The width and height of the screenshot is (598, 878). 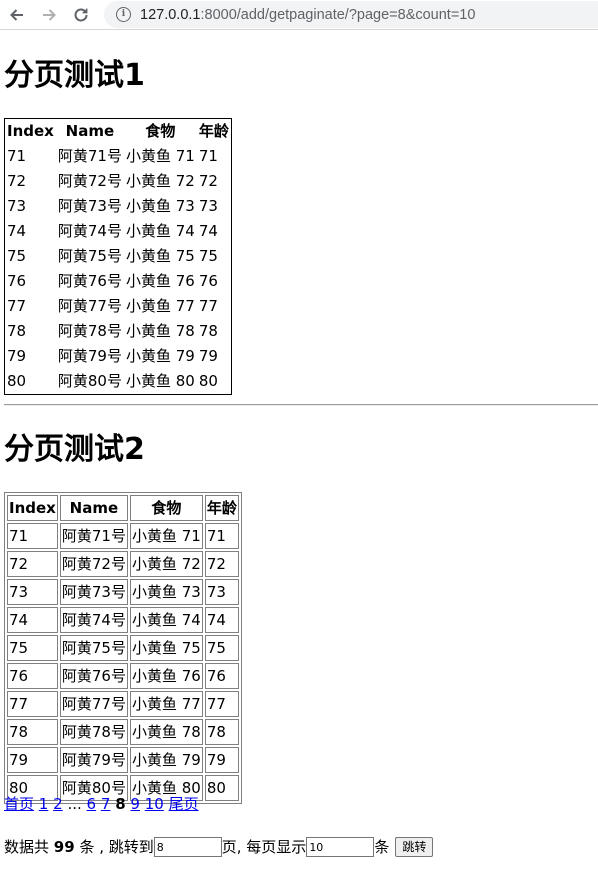 What do you see at coordinates (106, 804) in the screenshot?
I see `pager-page-7-link: 7` at bounding box center [106, 804].